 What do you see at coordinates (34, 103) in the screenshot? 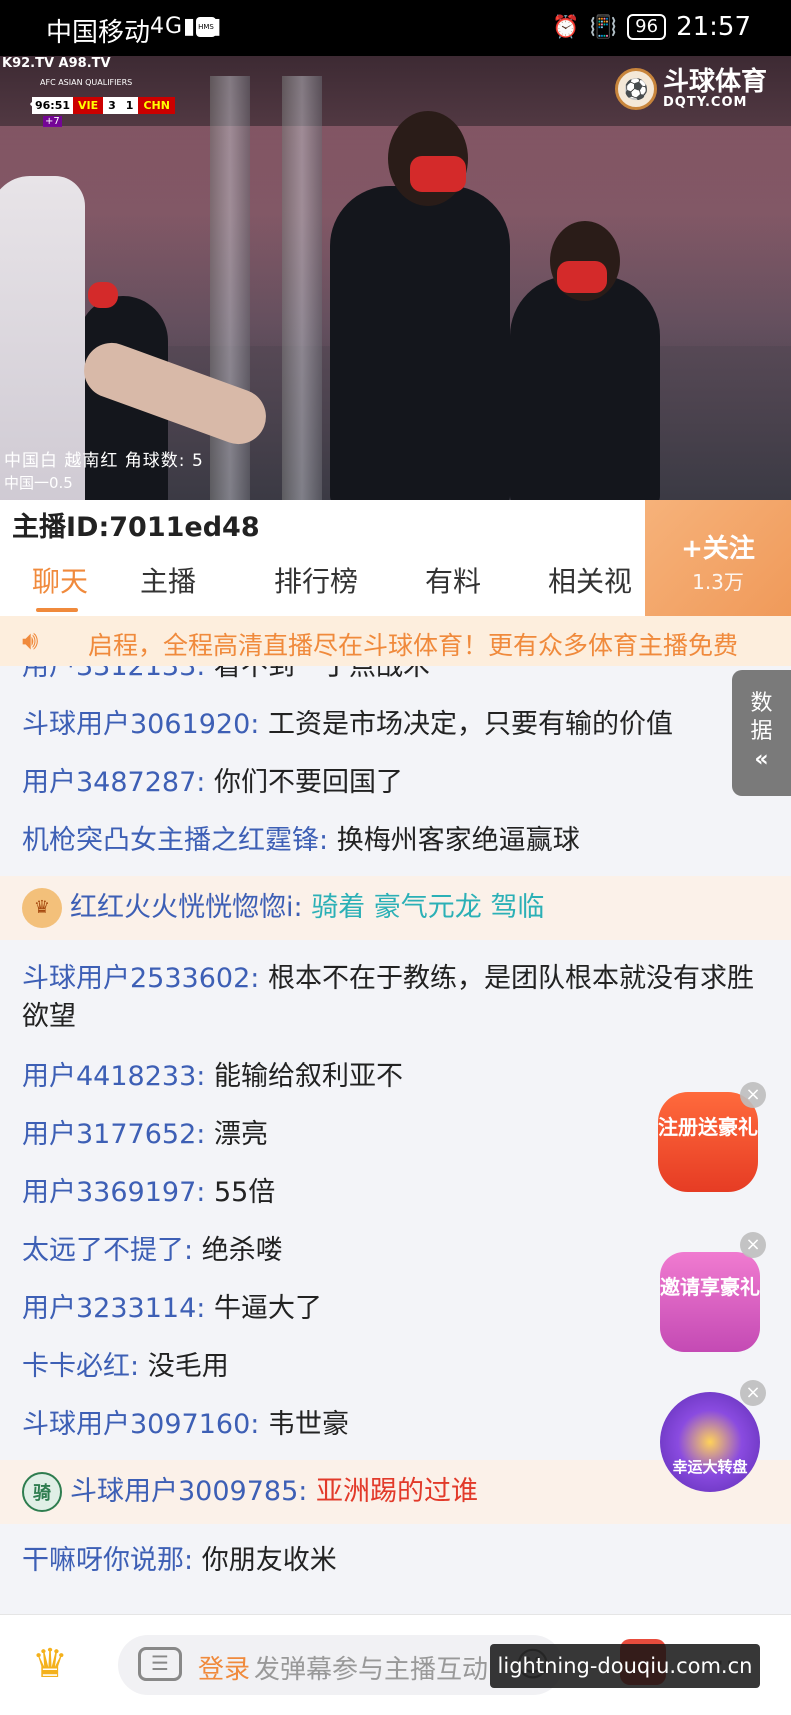
I see `back-arrow-icon: ‹` at bounding box center [34, 103].